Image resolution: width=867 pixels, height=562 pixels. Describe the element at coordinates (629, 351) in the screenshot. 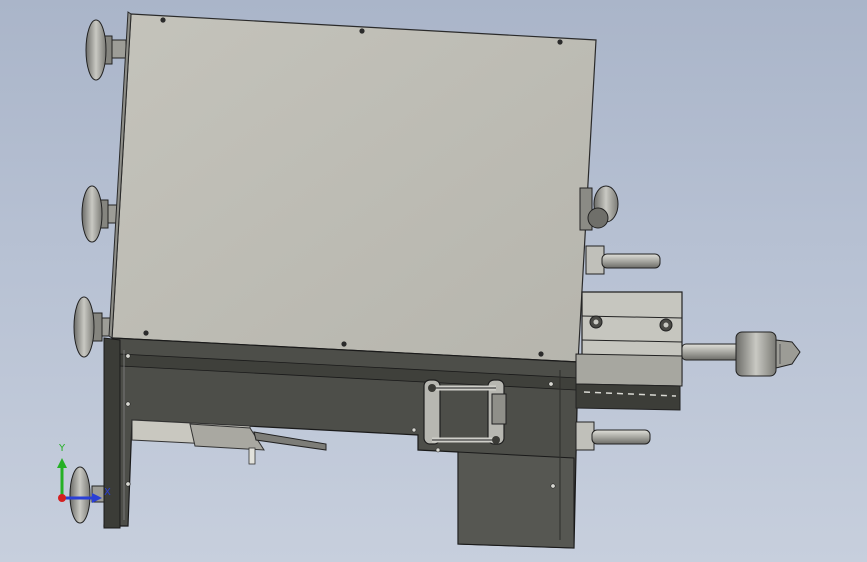

I see `pneumatic-cylinder` at that location.